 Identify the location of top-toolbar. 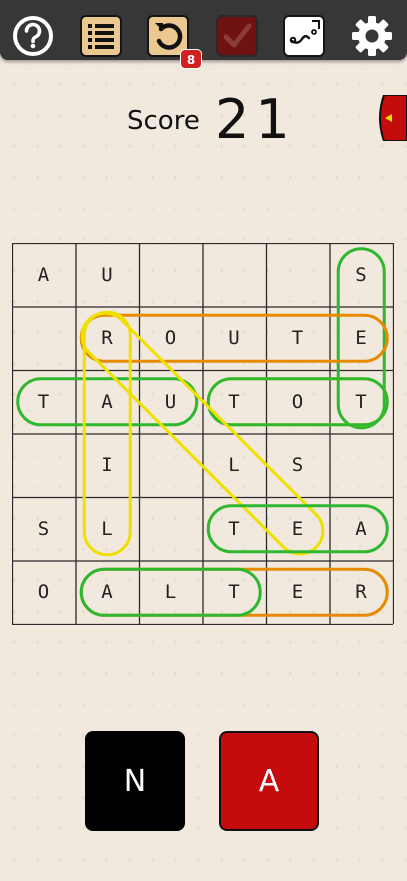
(203, 30).